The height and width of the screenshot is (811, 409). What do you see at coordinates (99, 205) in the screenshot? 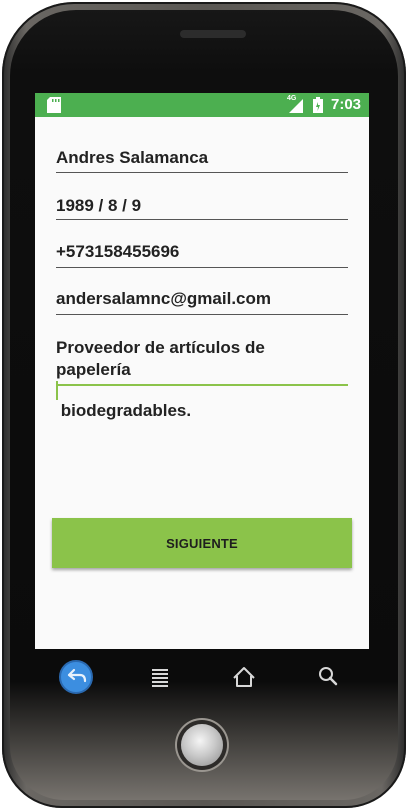
I see `birthdate-field-value: 1989 / 8 / 9` at bounding box center [99, 205].